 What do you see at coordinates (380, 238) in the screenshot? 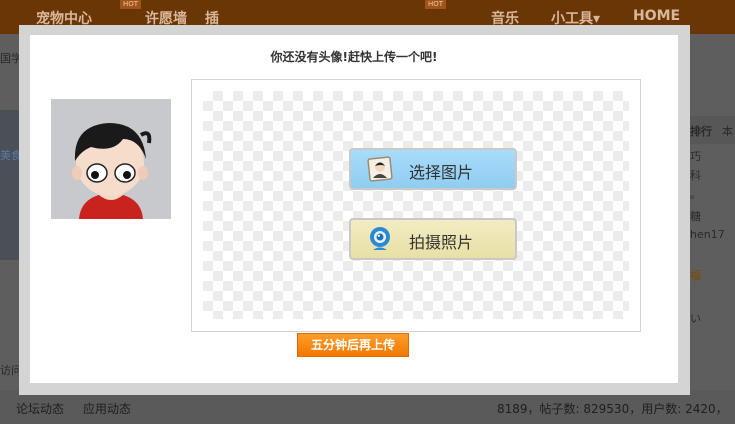
I see `webcam-icon` at bounding box center [380, 238].